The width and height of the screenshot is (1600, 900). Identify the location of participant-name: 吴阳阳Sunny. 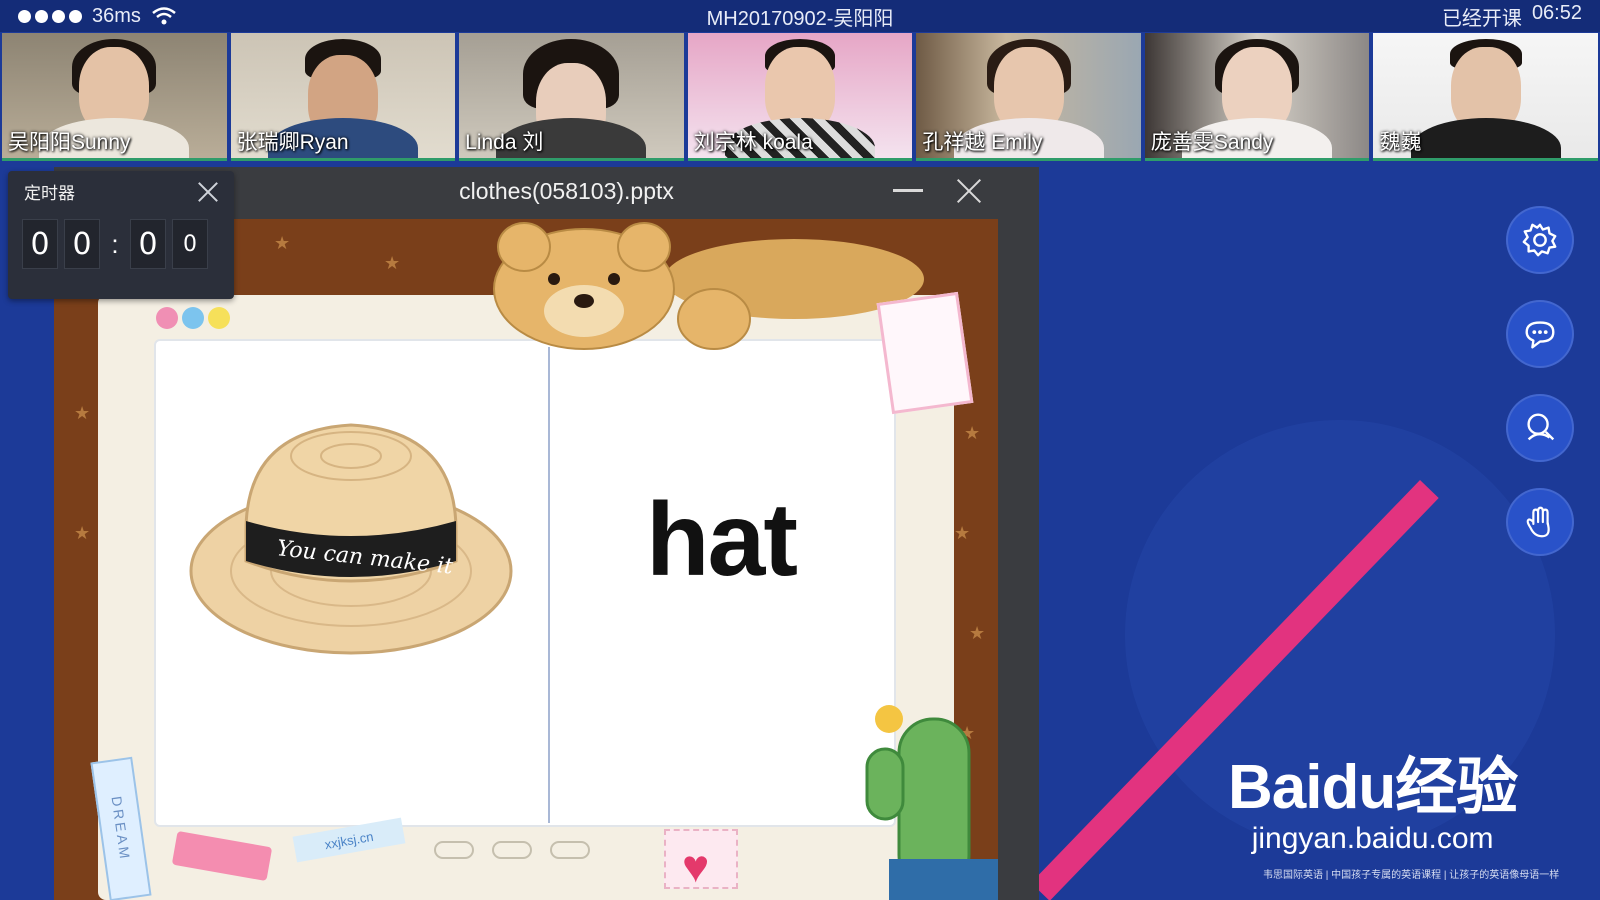
(69, 142).